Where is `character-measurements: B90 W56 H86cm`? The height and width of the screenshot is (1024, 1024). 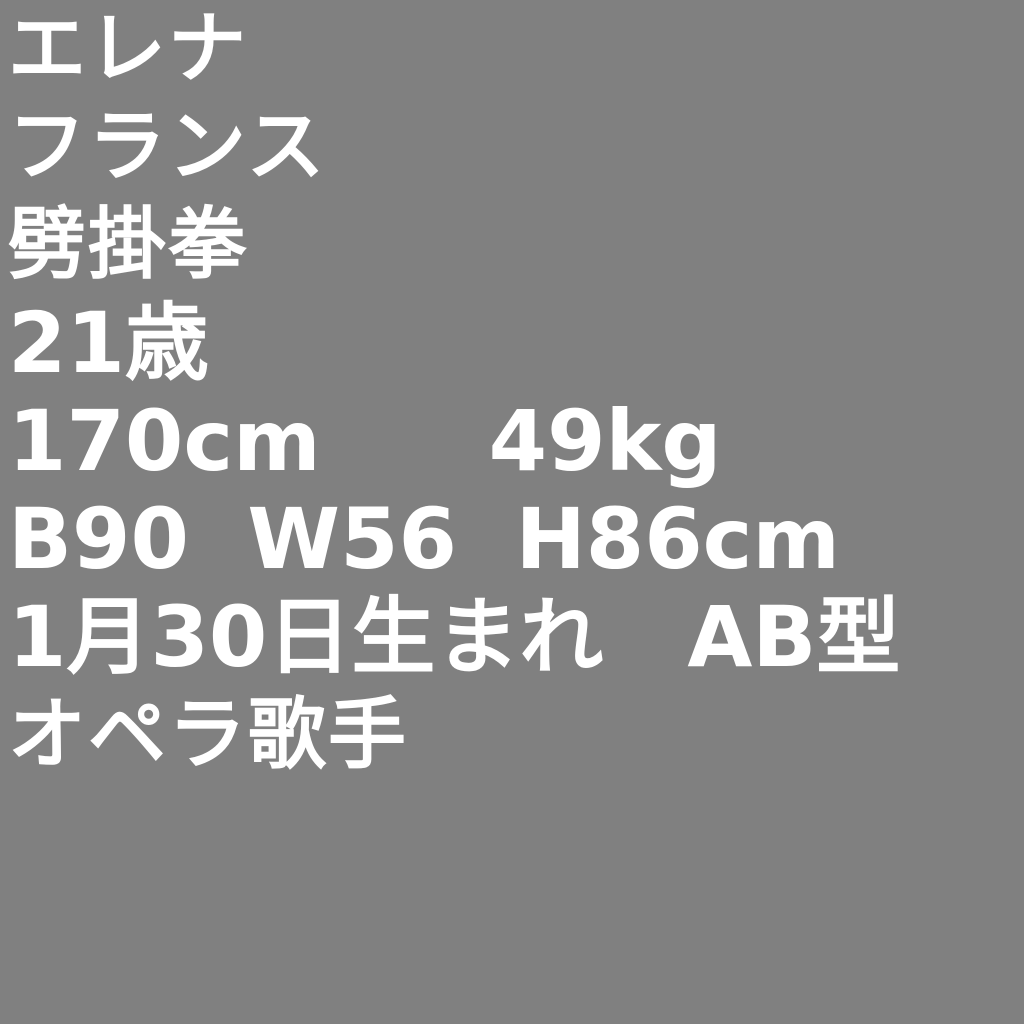 character-measurements: B90 W56 H86cm is located at coordinates (424, 539).